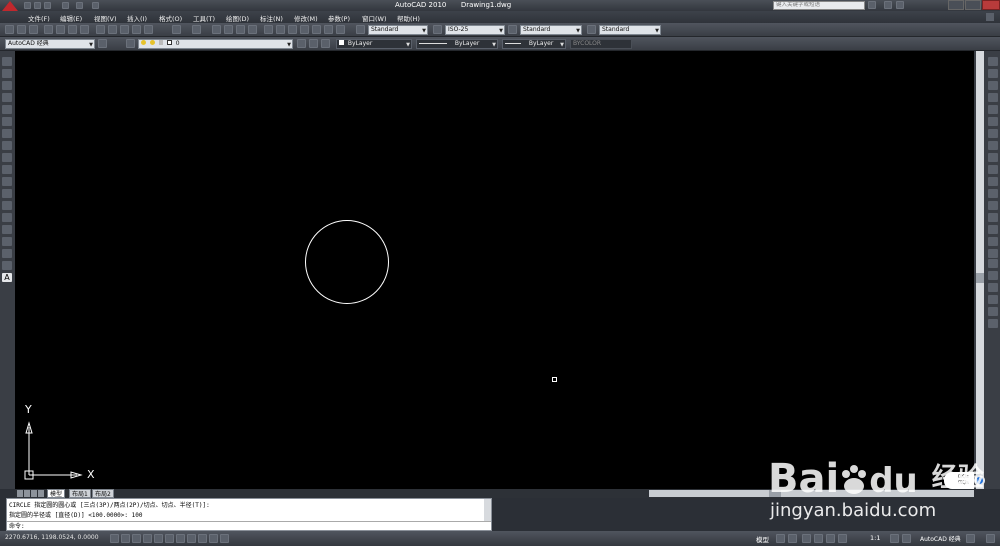 The width and height of the screenshot is (1000, 546). What do you see at coordinates (993, 287) in the screenshot?
I see `draw-order-back-icon` at bounding box center [993, 287].